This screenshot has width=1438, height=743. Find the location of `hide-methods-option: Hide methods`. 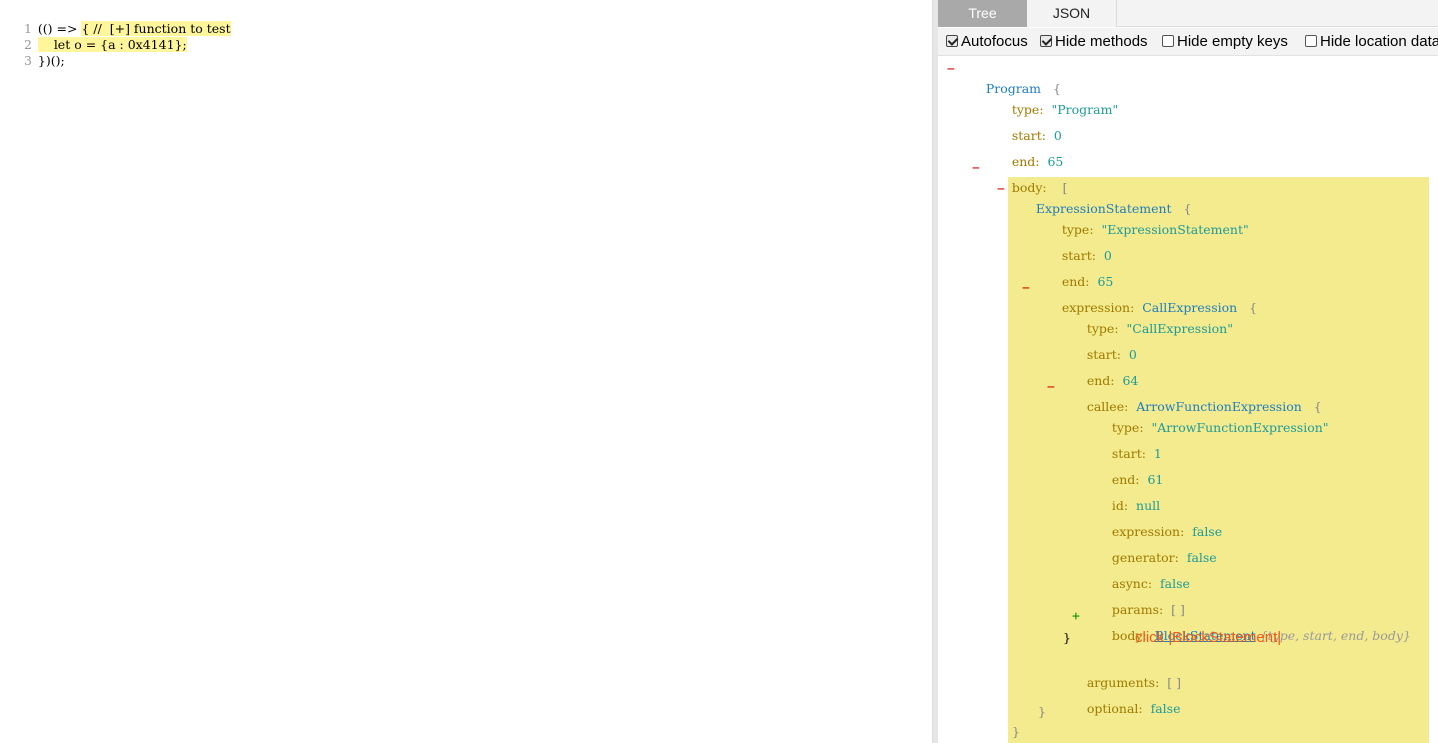

hide-methods-option: Hide methods is located at coordinates (1094, 41).